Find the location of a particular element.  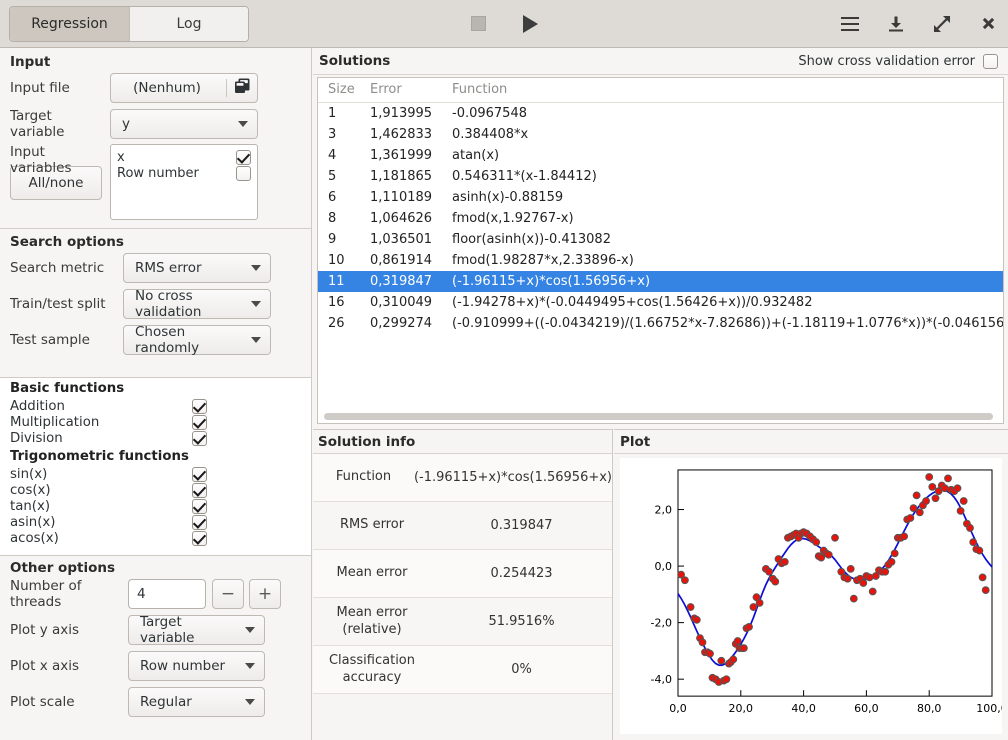

tab-log: Log is located at coordinates (188, 23).